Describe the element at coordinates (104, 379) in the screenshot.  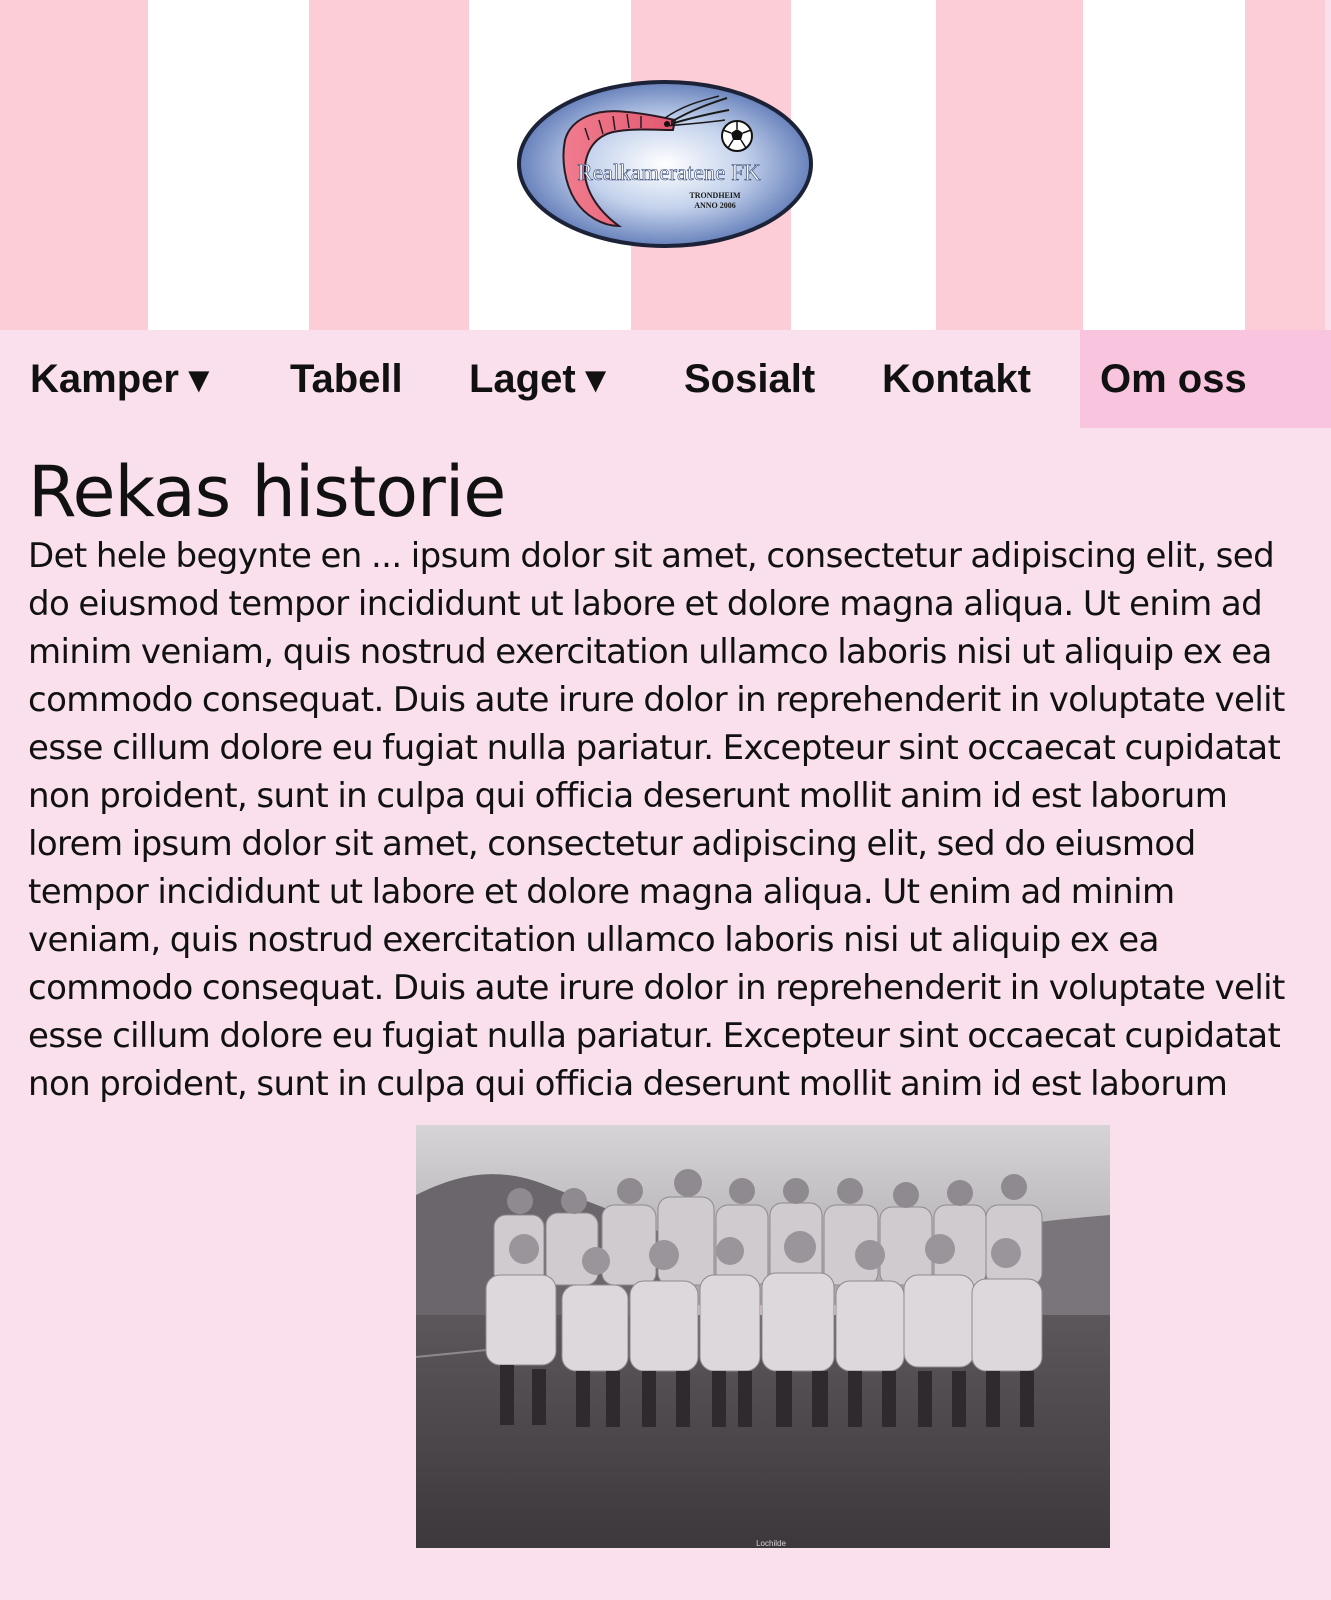
I see `nav-item-label: Kamper` at that location.